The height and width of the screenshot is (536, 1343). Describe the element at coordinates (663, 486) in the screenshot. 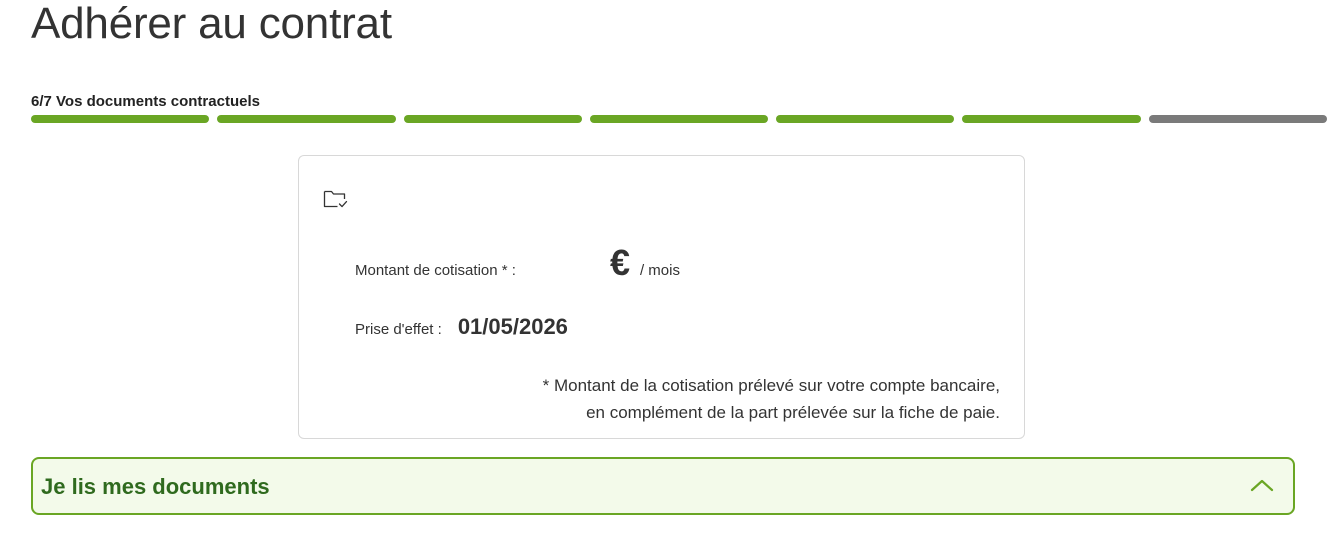

I see `documents-accordion-header: Je lis mes documents` at that location.